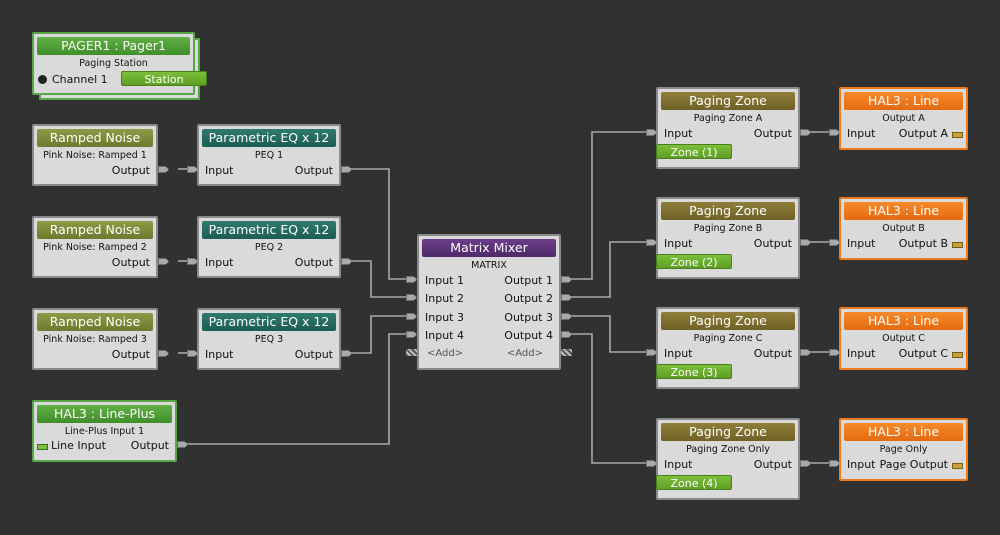  I want to click on noise-output-label-1: Output, so click(130, 170).